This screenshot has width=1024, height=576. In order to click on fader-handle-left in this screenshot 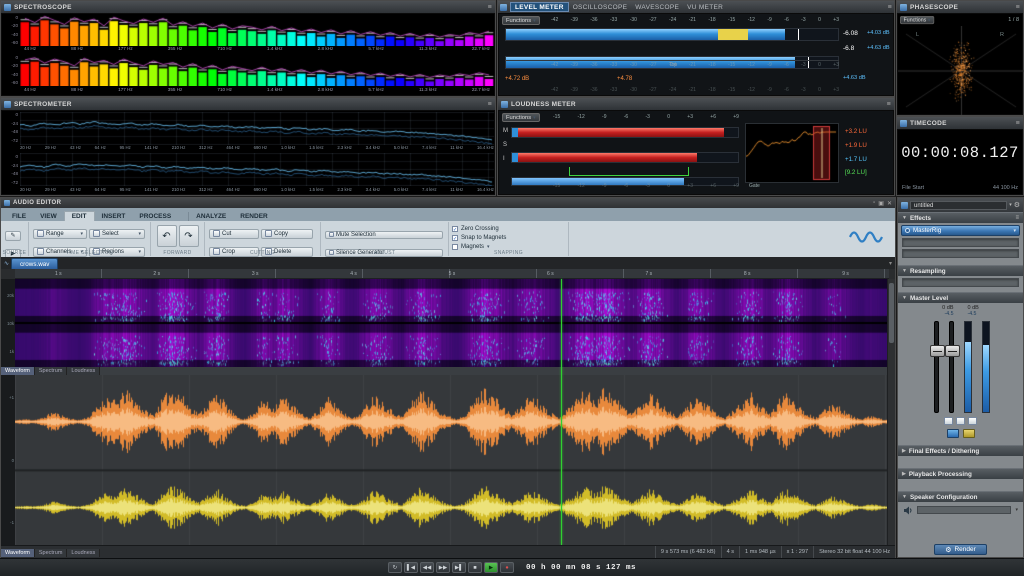, I will do `click(937, 351)`.